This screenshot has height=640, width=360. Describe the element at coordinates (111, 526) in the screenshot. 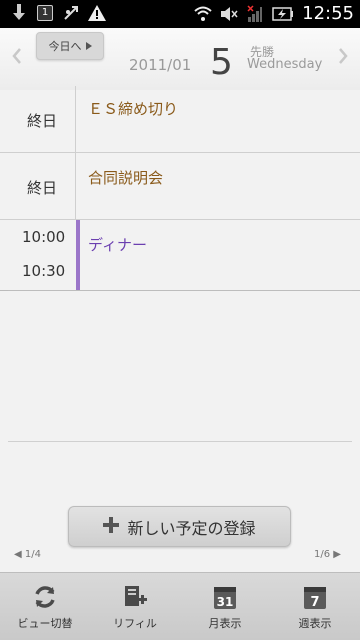

I see `plus-icon` at that location.